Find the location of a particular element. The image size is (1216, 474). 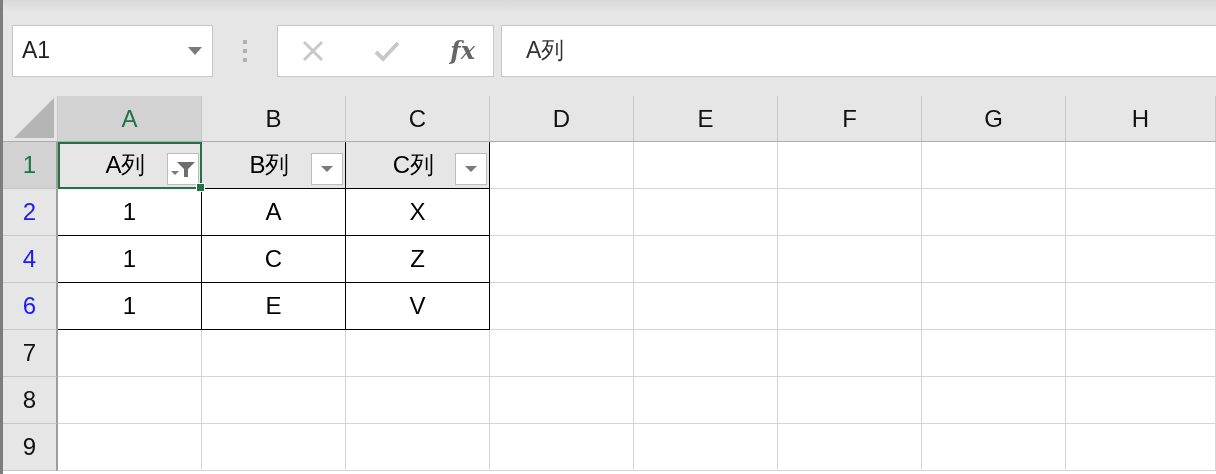

row-header: 4 is located at coordinates (30, 259).